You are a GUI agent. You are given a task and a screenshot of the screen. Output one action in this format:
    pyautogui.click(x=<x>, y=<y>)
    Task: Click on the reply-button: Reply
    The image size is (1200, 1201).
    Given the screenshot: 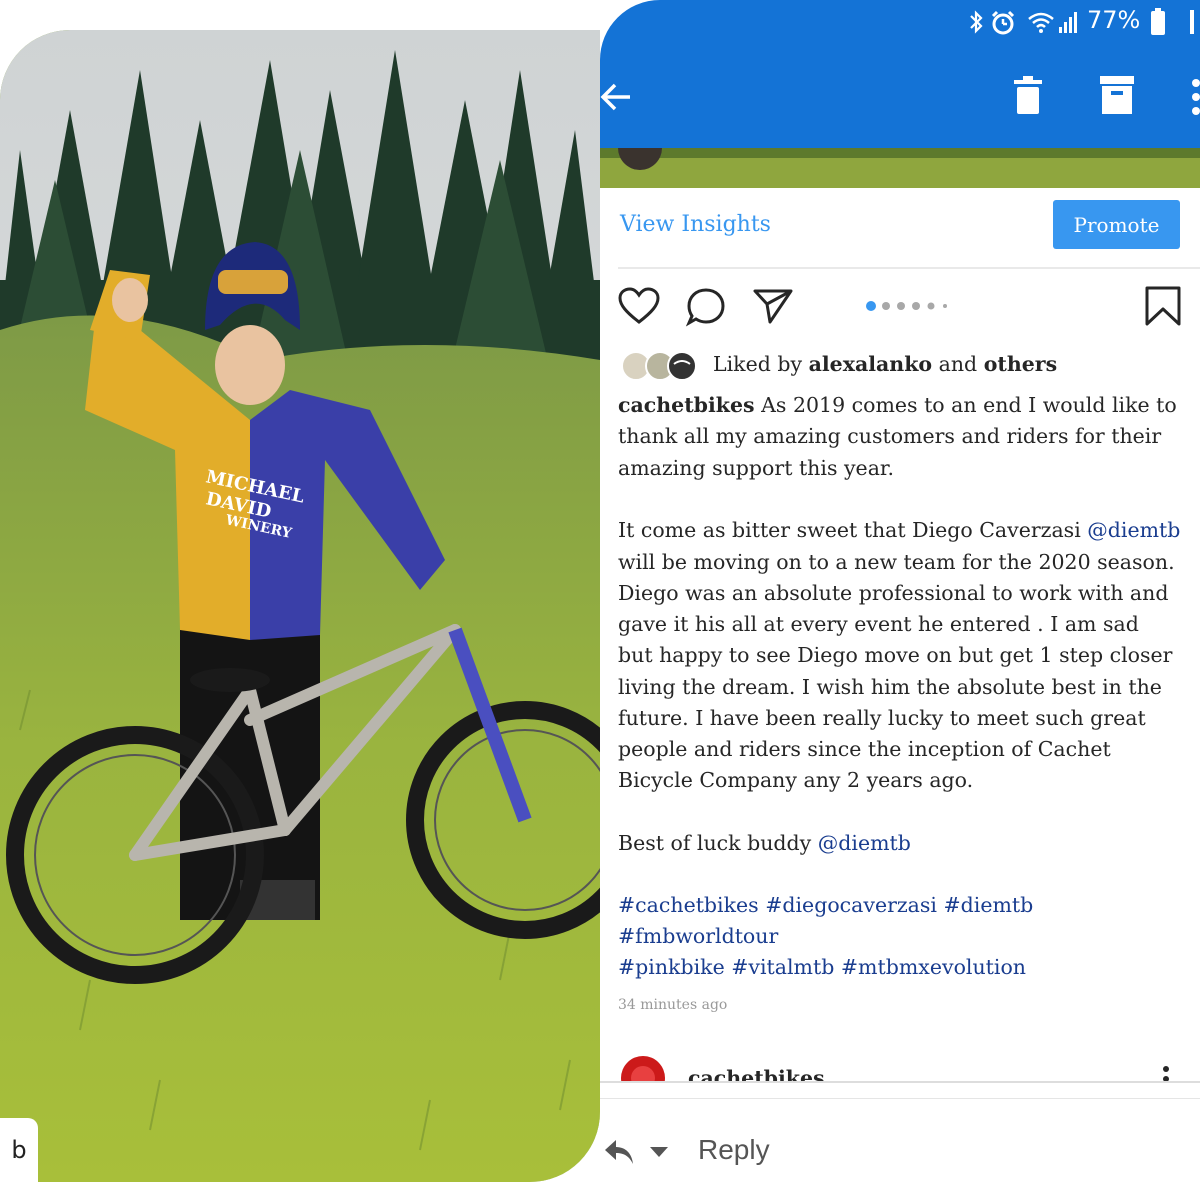 What is the action you would take?
    pyautogui.click(x=734, y=1150)
    